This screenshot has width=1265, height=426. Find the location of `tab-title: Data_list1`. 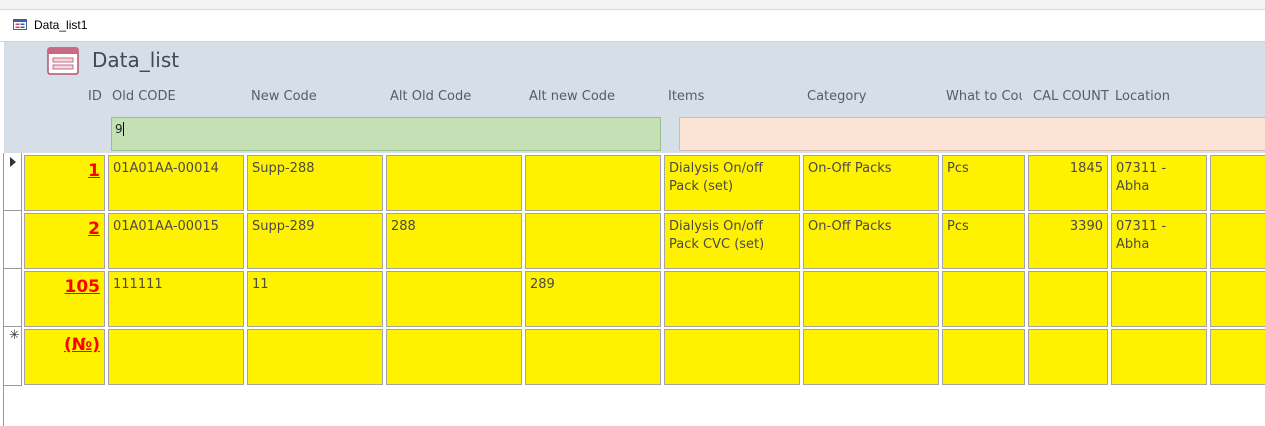

tab-title: Data_list1 is located at coordinates (61, 25).